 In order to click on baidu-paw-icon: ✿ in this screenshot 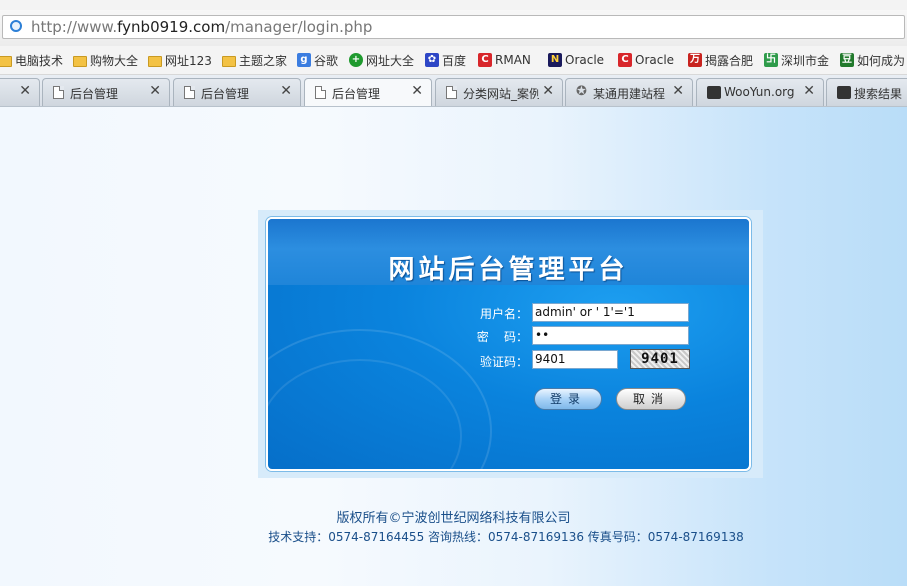, I will do `click(432, 60)`.